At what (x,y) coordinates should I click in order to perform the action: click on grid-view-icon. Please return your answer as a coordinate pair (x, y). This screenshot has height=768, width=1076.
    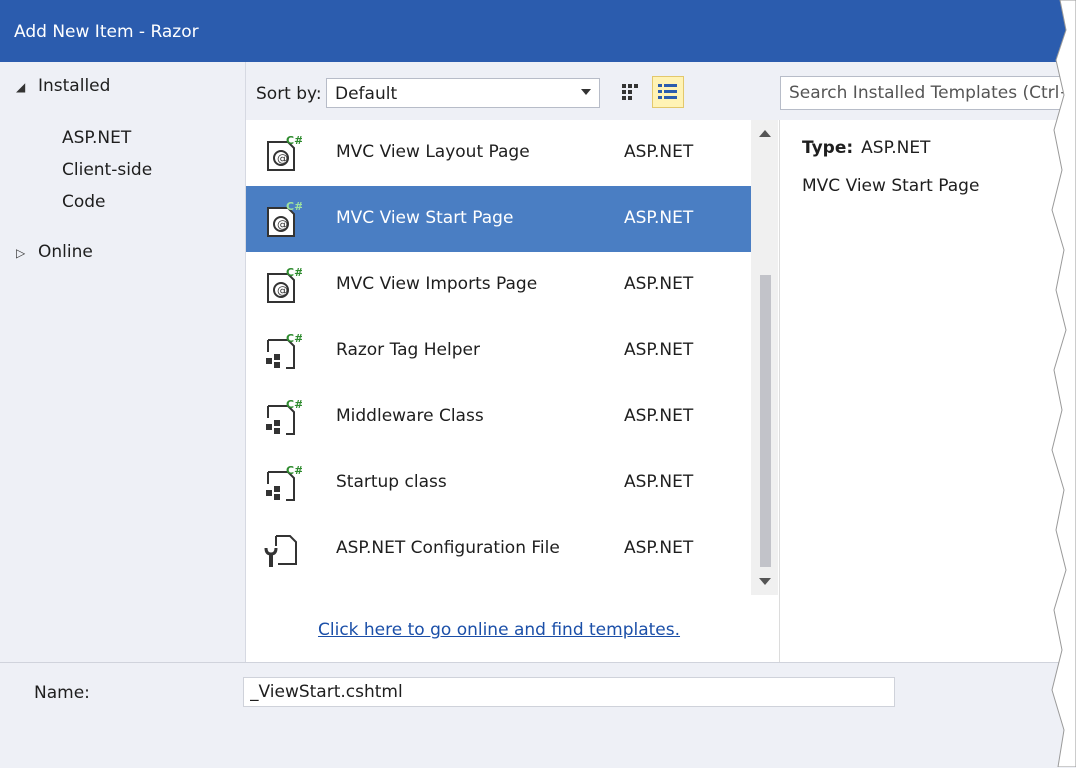
    Looking at the image, I should click on (630, 92).